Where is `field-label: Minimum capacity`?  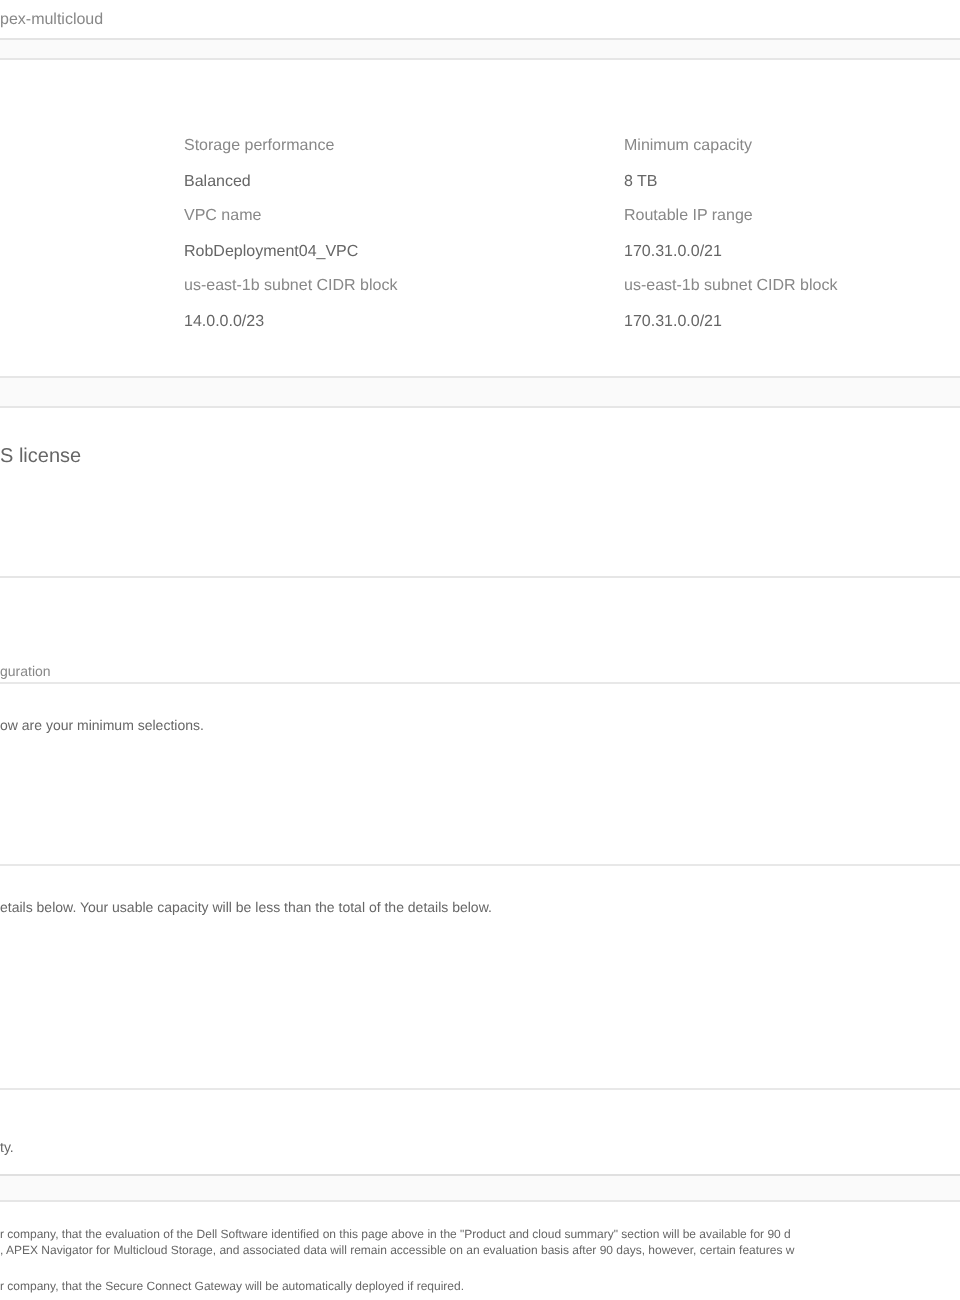 field-label: Minimum capacity is located at coordinates (689, 145).